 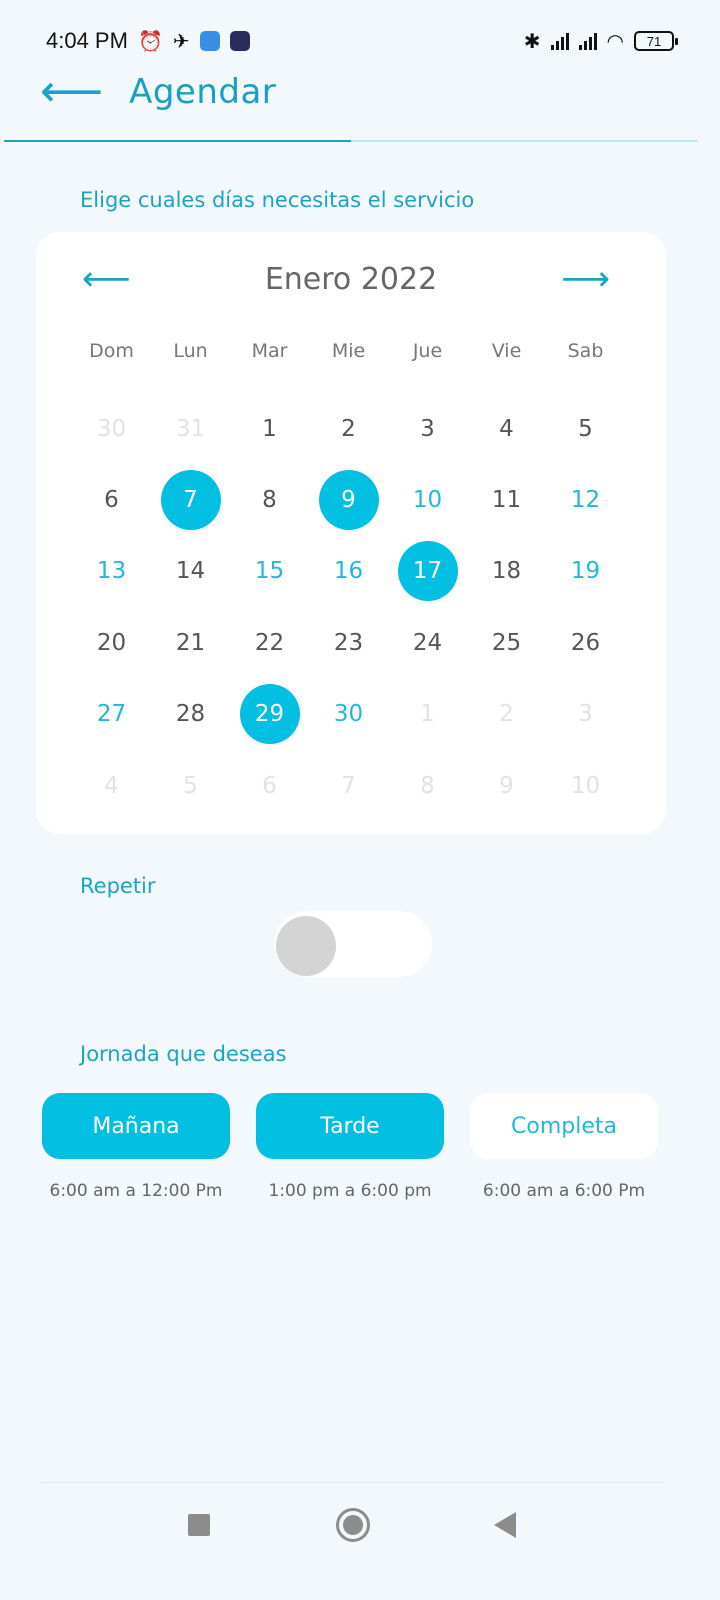 I want to click on weekday-label: Mar, so click(x=269, y=351).